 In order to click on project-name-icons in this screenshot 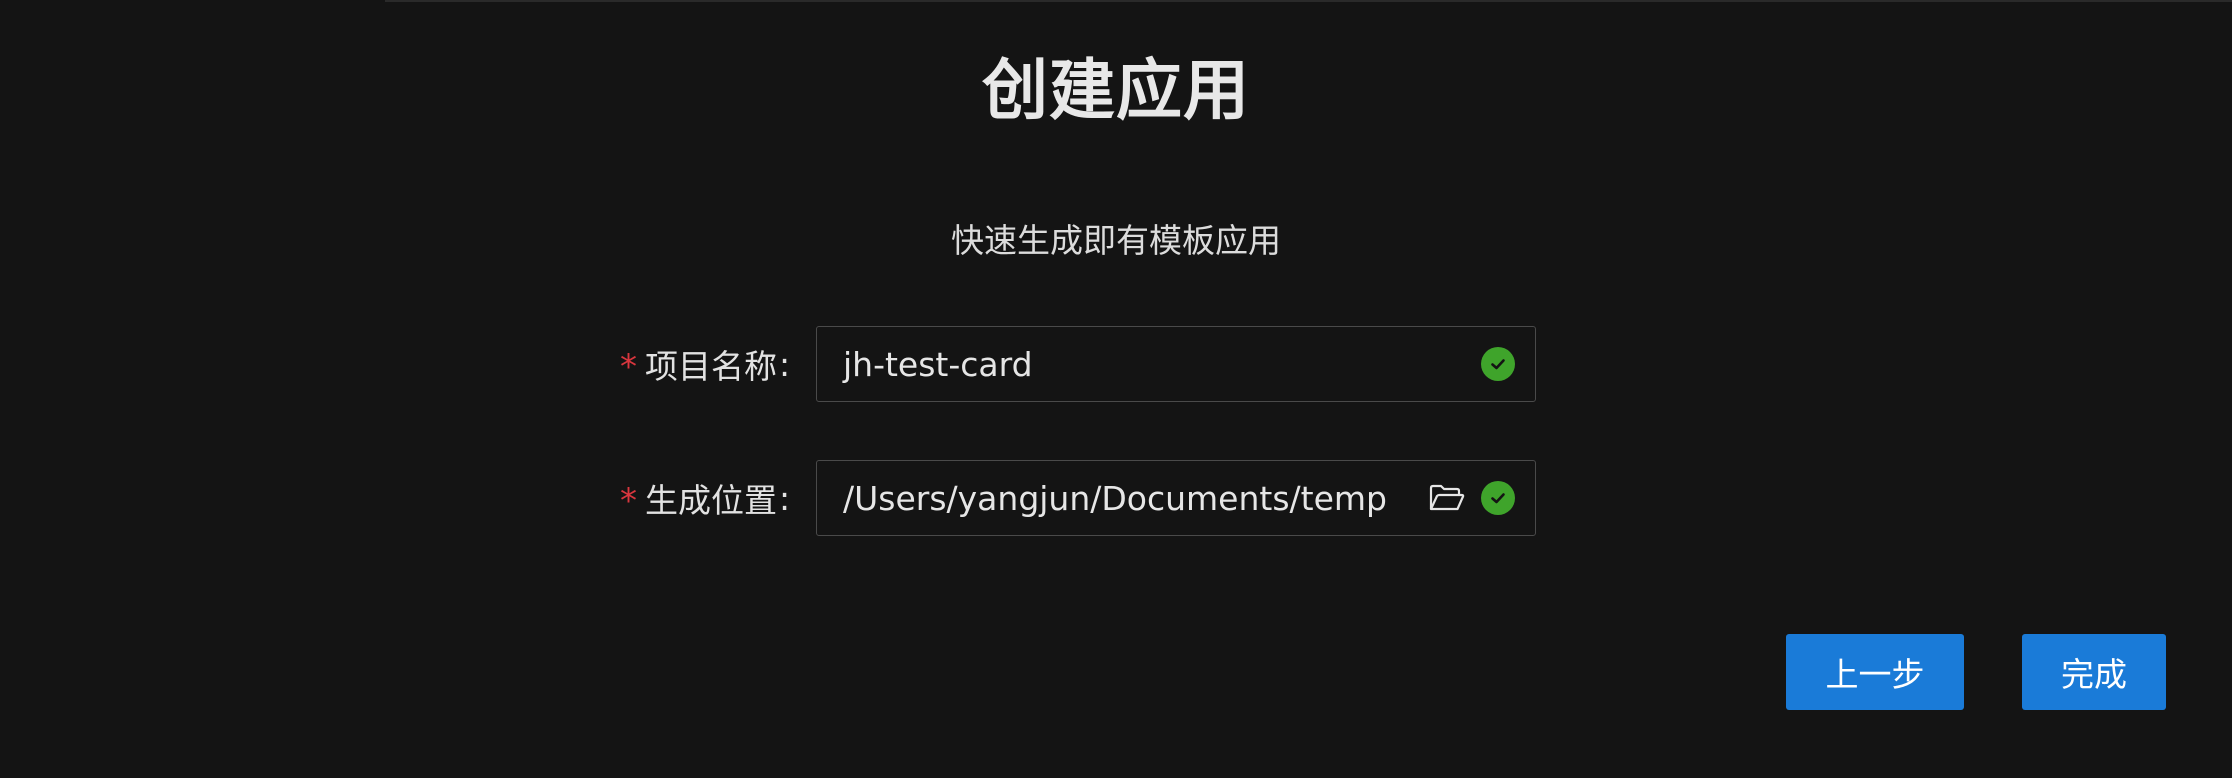, I will do `click(1508, 364)`.